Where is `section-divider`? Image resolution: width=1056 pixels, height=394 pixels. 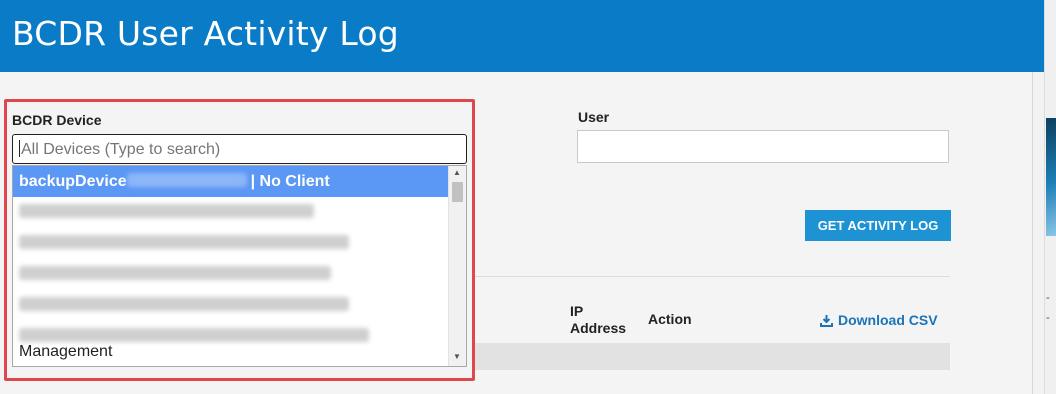 section-divider is located at coordinates (712, 276).